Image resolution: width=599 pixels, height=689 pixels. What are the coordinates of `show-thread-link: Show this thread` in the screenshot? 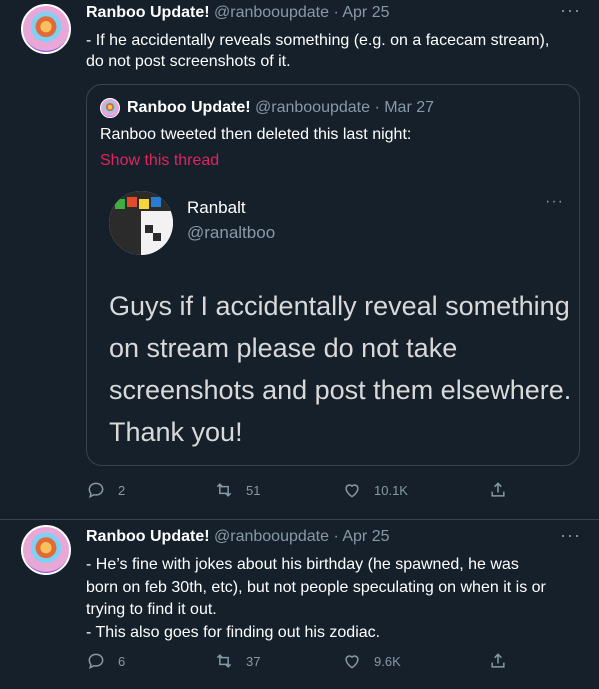 It's located at (159, 161).